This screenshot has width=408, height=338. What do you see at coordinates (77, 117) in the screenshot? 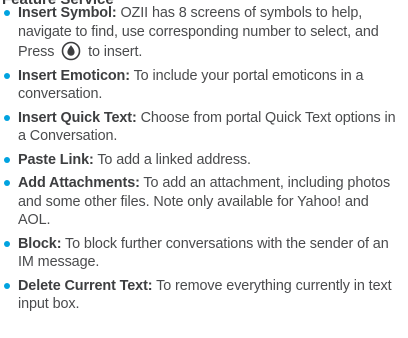
I see `item-term: Insert Quick Text:` at bounding box center [77, 117].